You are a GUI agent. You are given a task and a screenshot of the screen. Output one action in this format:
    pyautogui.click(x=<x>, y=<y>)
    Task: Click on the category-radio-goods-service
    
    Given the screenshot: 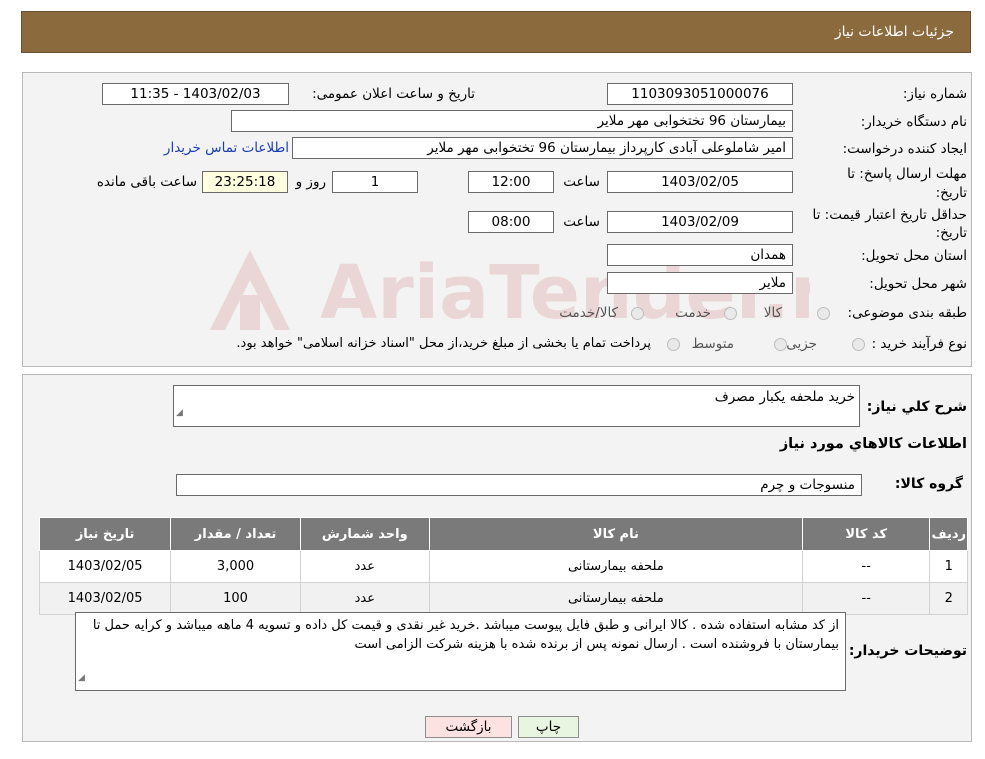 What is the action you would take?
    pyautogui.click(x=637, y=313)
    